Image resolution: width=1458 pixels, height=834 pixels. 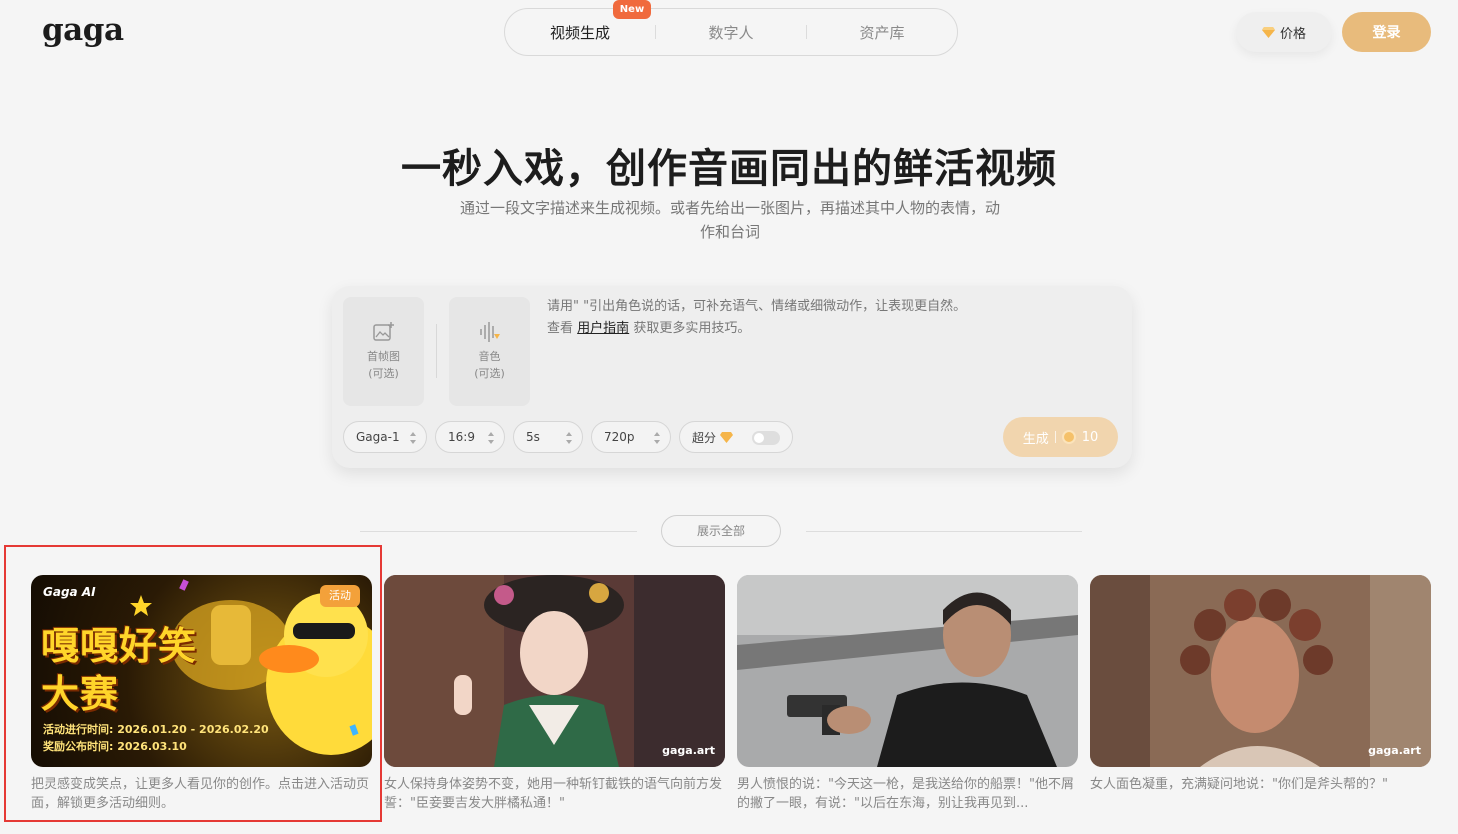 What do you see at coordinates (1386, 32) in the screenshot?
I see `login-button: 登录` at bounding box center [1386, 32].